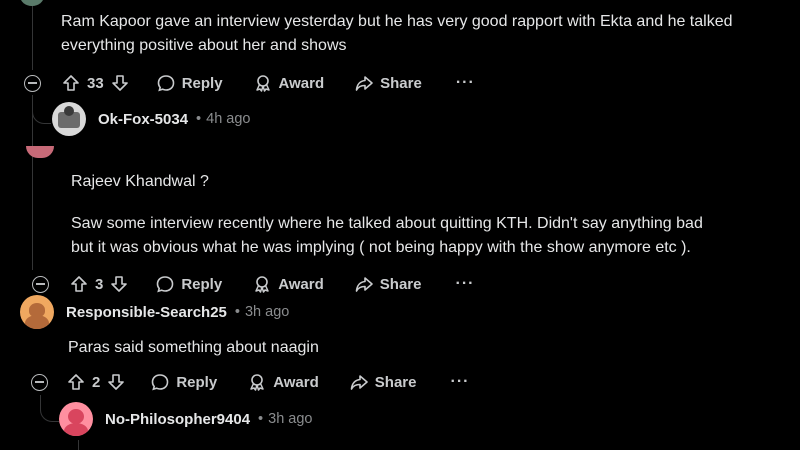 This screenshot has height=450, width=800. Describe the element at coordinates (193, 347) in the screenshot. I see `comment-body: Paras said something about naagin` at that location.